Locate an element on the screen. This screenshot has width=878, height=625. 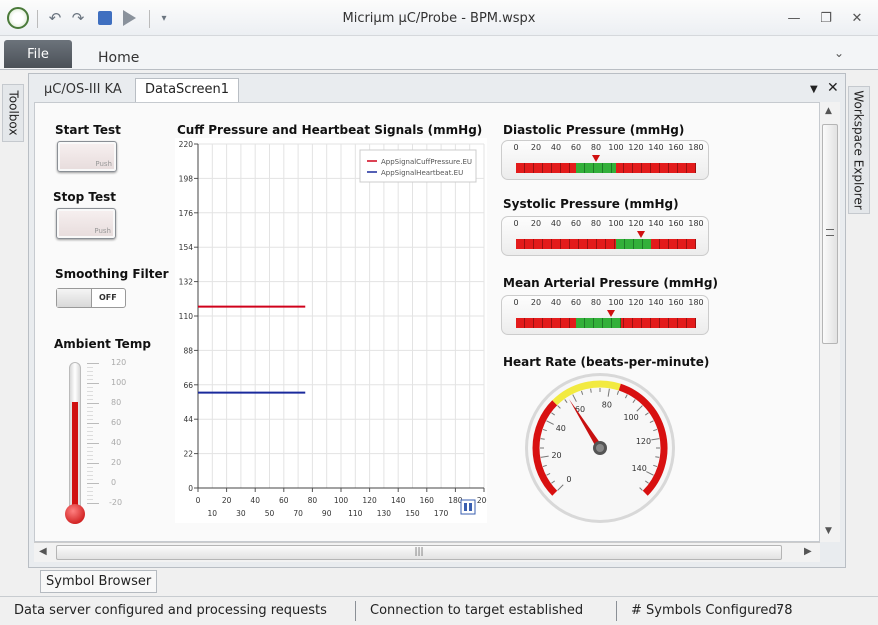
dial-tick-label: 40 is located at coordinates (561, 428).